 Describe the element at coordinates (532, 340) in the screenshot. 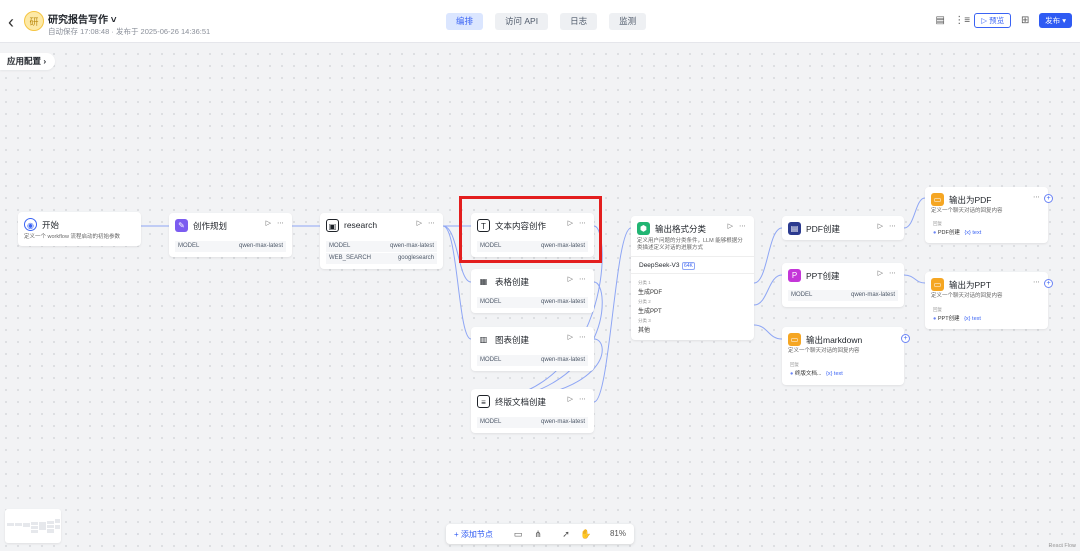

I see `node-header: ▥ 图表创建 ▷ ⋯` at that location.